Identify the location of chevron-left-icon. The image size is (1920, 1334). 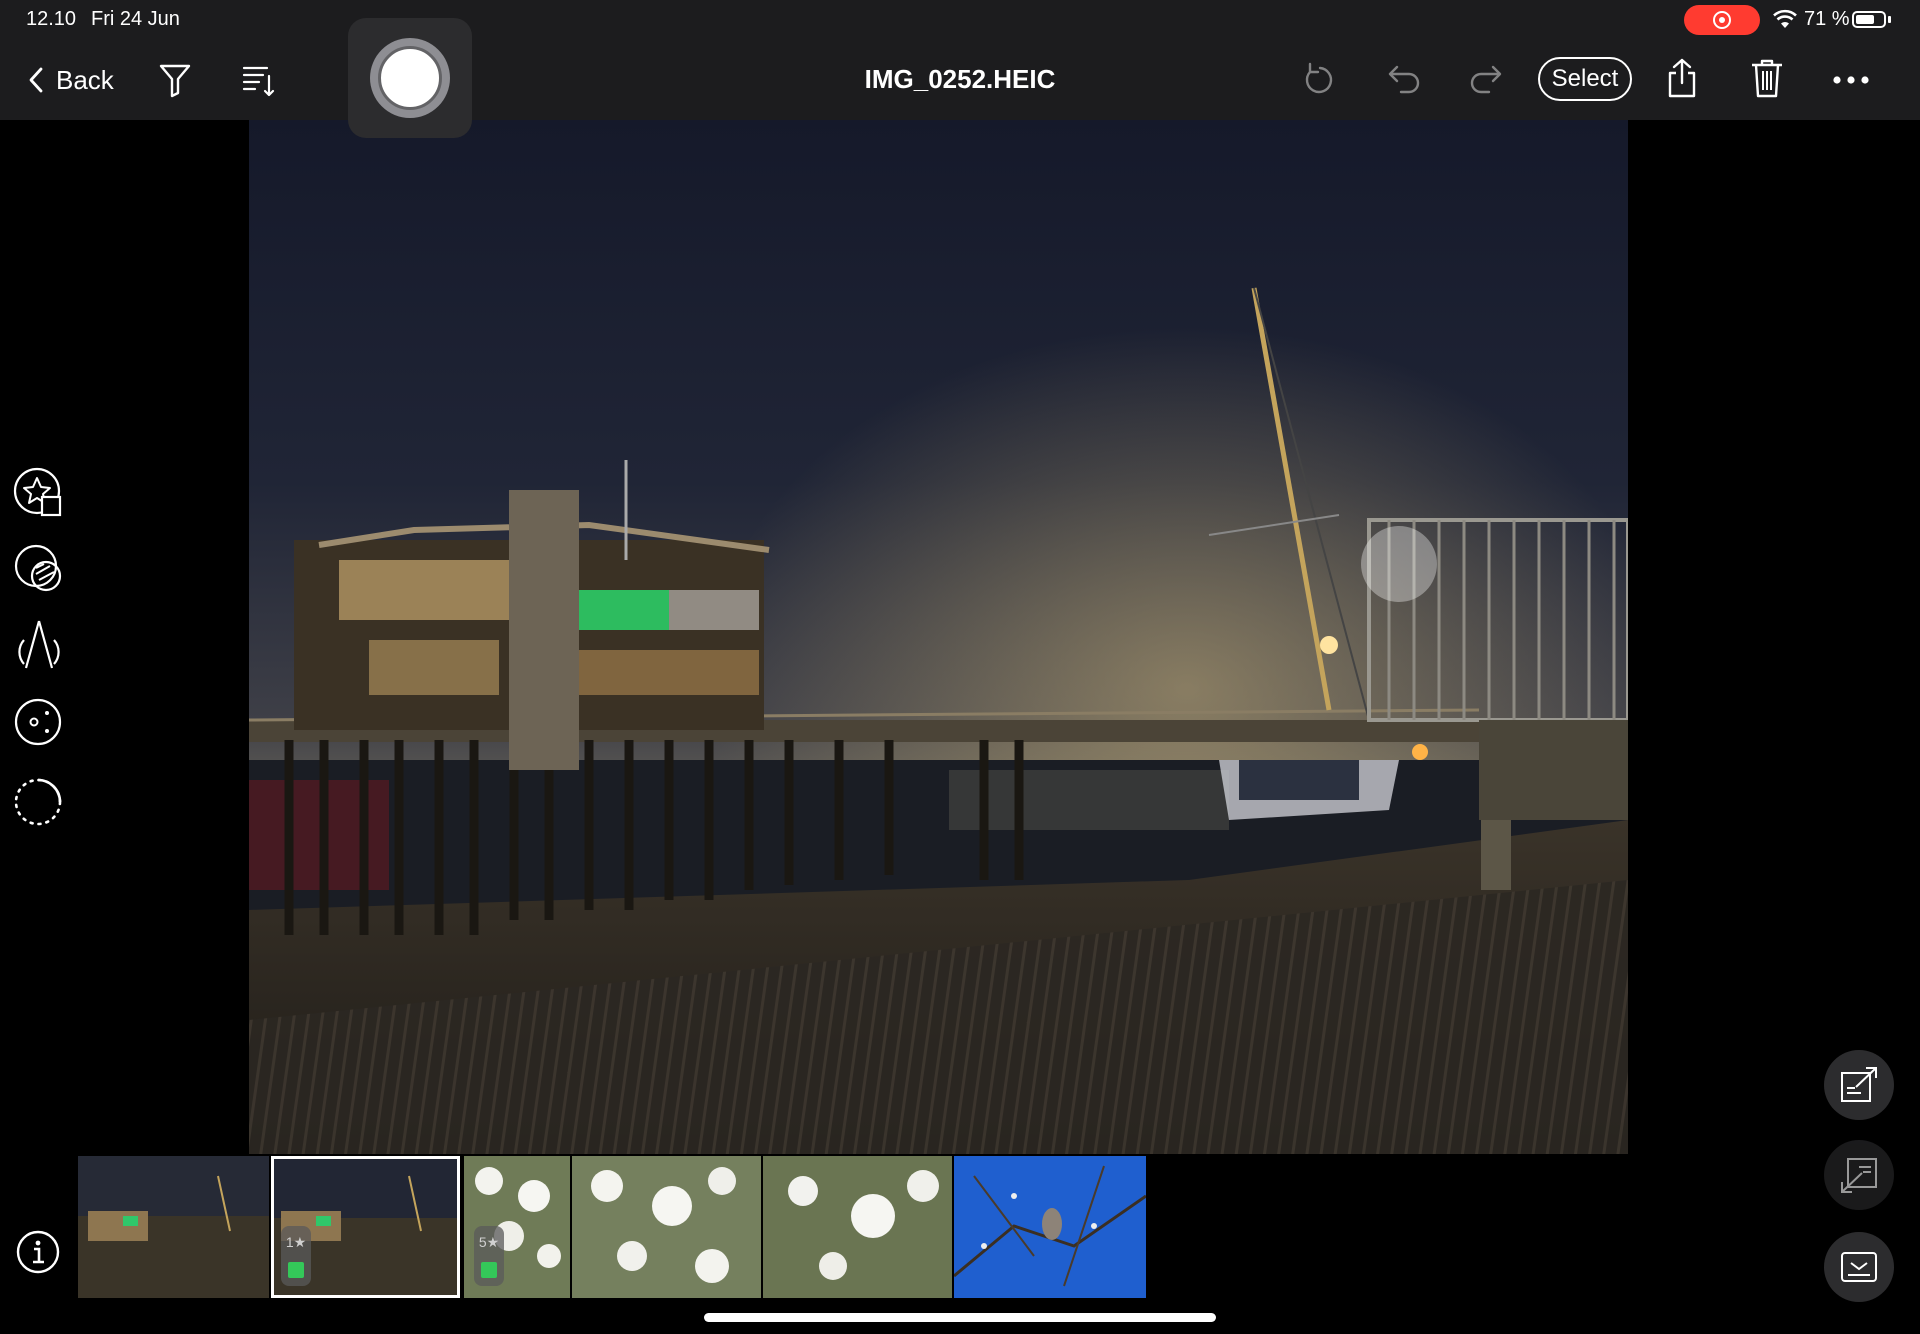
(36, 80).